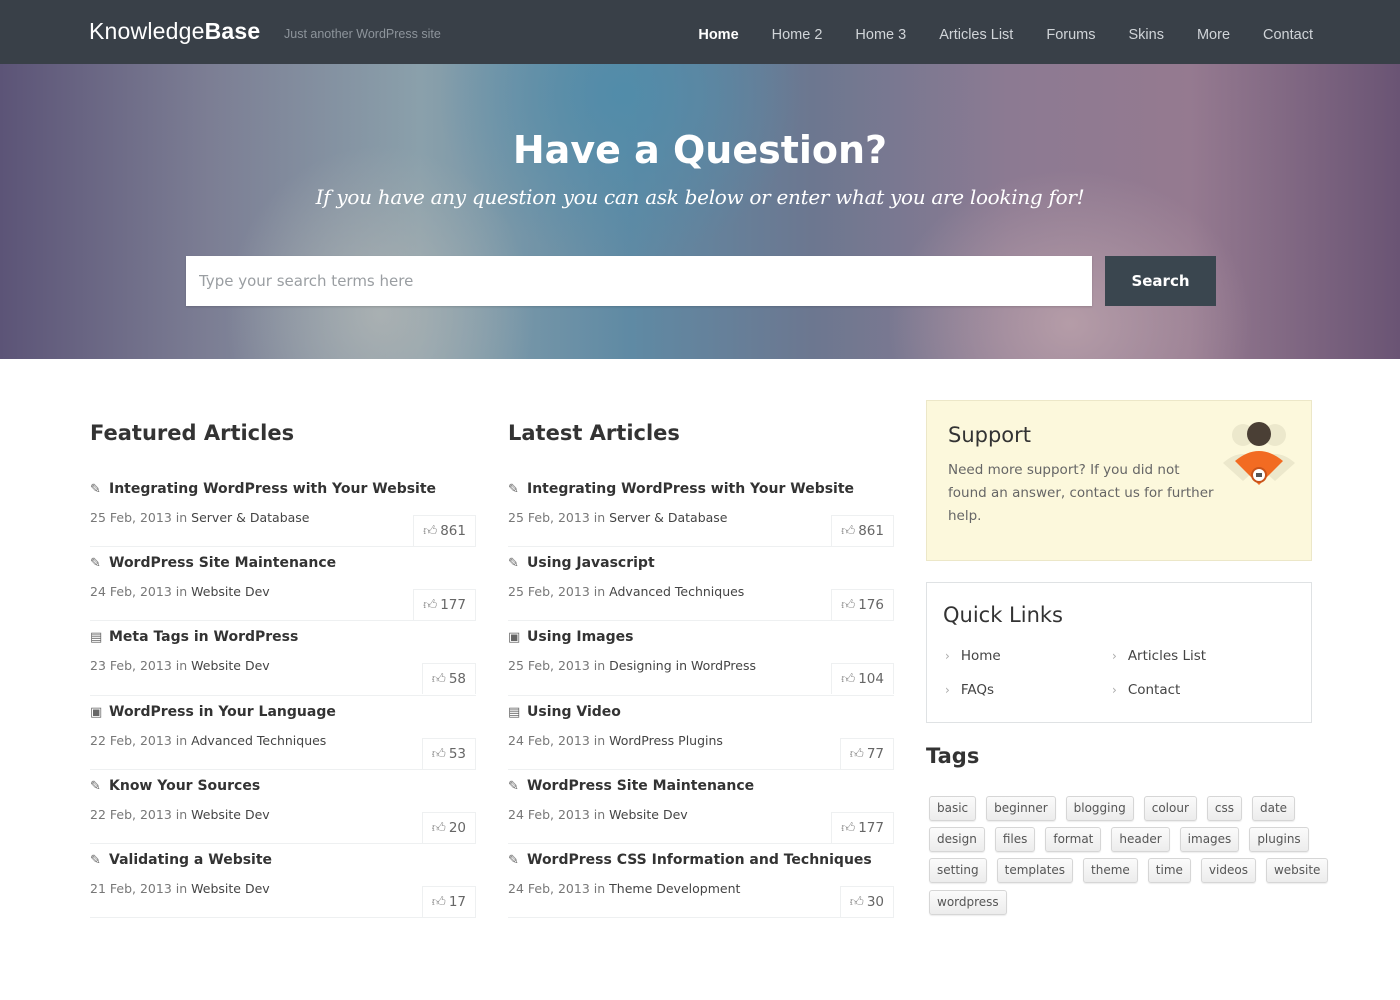 The width and height of the screenshot is (1400, 1000). What do you see at coordinates (875, 753) in the screenshot?
I see `like-count: 77` at bounding box center [875, 753].